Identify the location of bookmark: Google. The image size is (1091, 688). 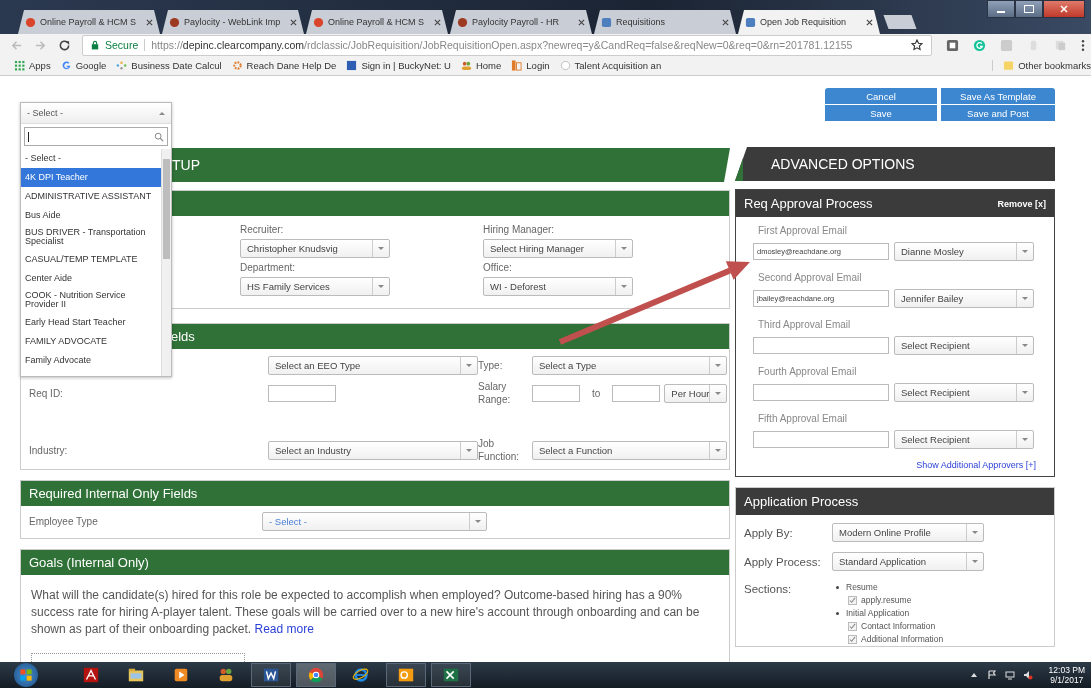
(83, 65).